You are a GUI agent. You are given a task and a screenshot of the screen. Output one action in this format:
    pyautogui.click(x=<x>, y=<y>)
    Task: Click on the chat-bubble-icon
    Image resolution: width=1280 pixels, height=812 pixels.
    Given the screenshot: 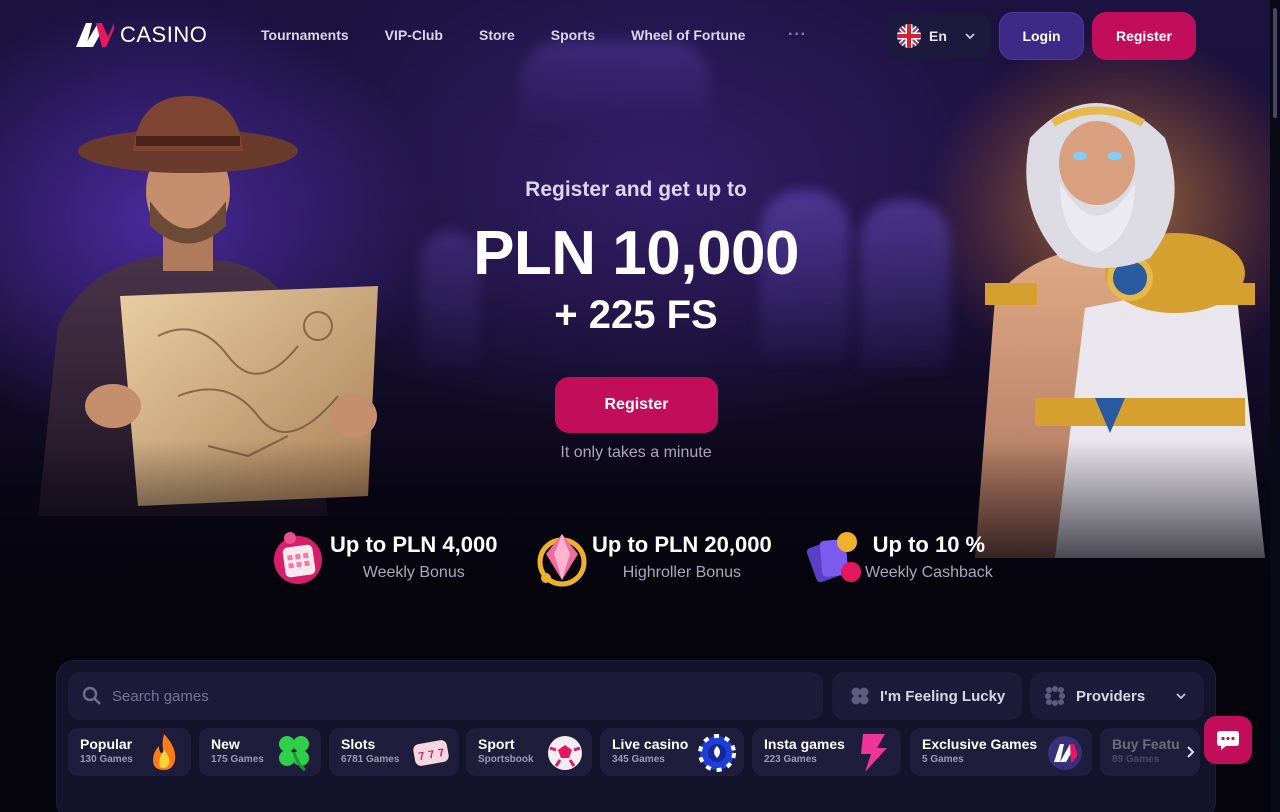 What is the action you would take?
    pyautogui.click(x=1228, y=740)
    